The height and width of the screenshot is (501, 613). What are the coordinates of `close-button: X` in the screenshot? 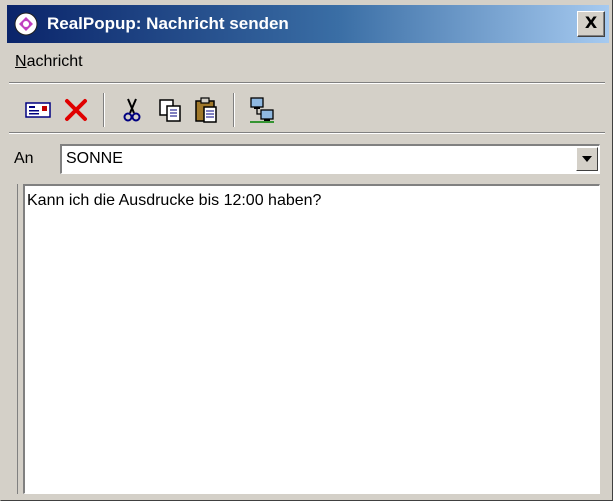 It's located at (591, 24).